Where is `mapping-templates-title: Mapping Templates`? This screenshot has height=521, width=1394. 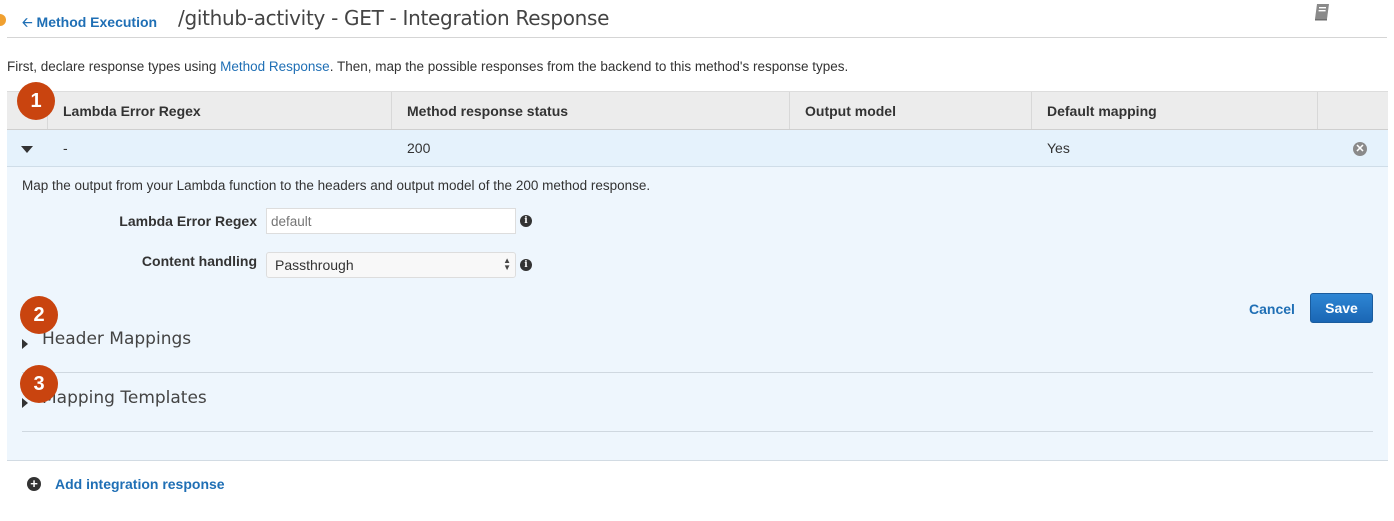
mapping-templates-title: Mapping Templates is located at coordinates (124, 398).